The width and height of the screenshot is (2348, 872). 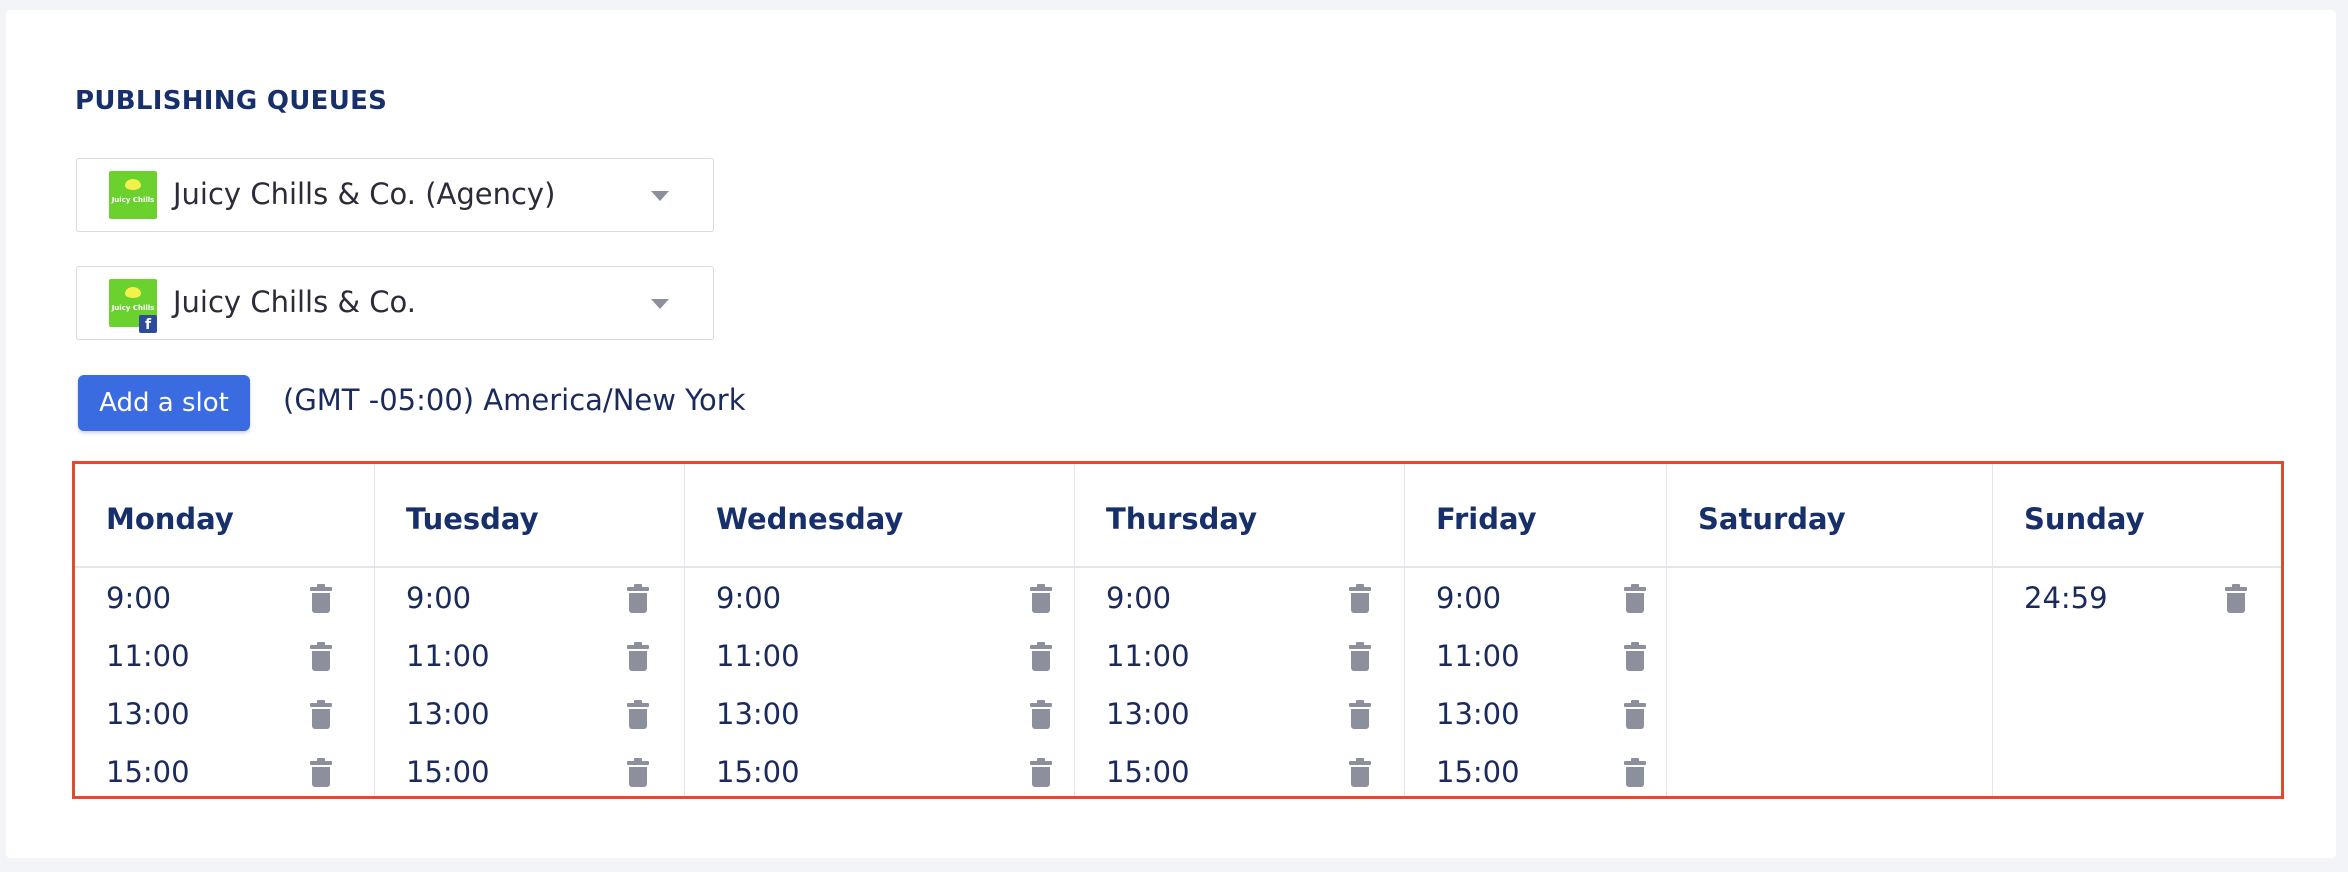 I want to click on timezone-label: (GMT -05:00) America/New York, so click(x=514, y=400).